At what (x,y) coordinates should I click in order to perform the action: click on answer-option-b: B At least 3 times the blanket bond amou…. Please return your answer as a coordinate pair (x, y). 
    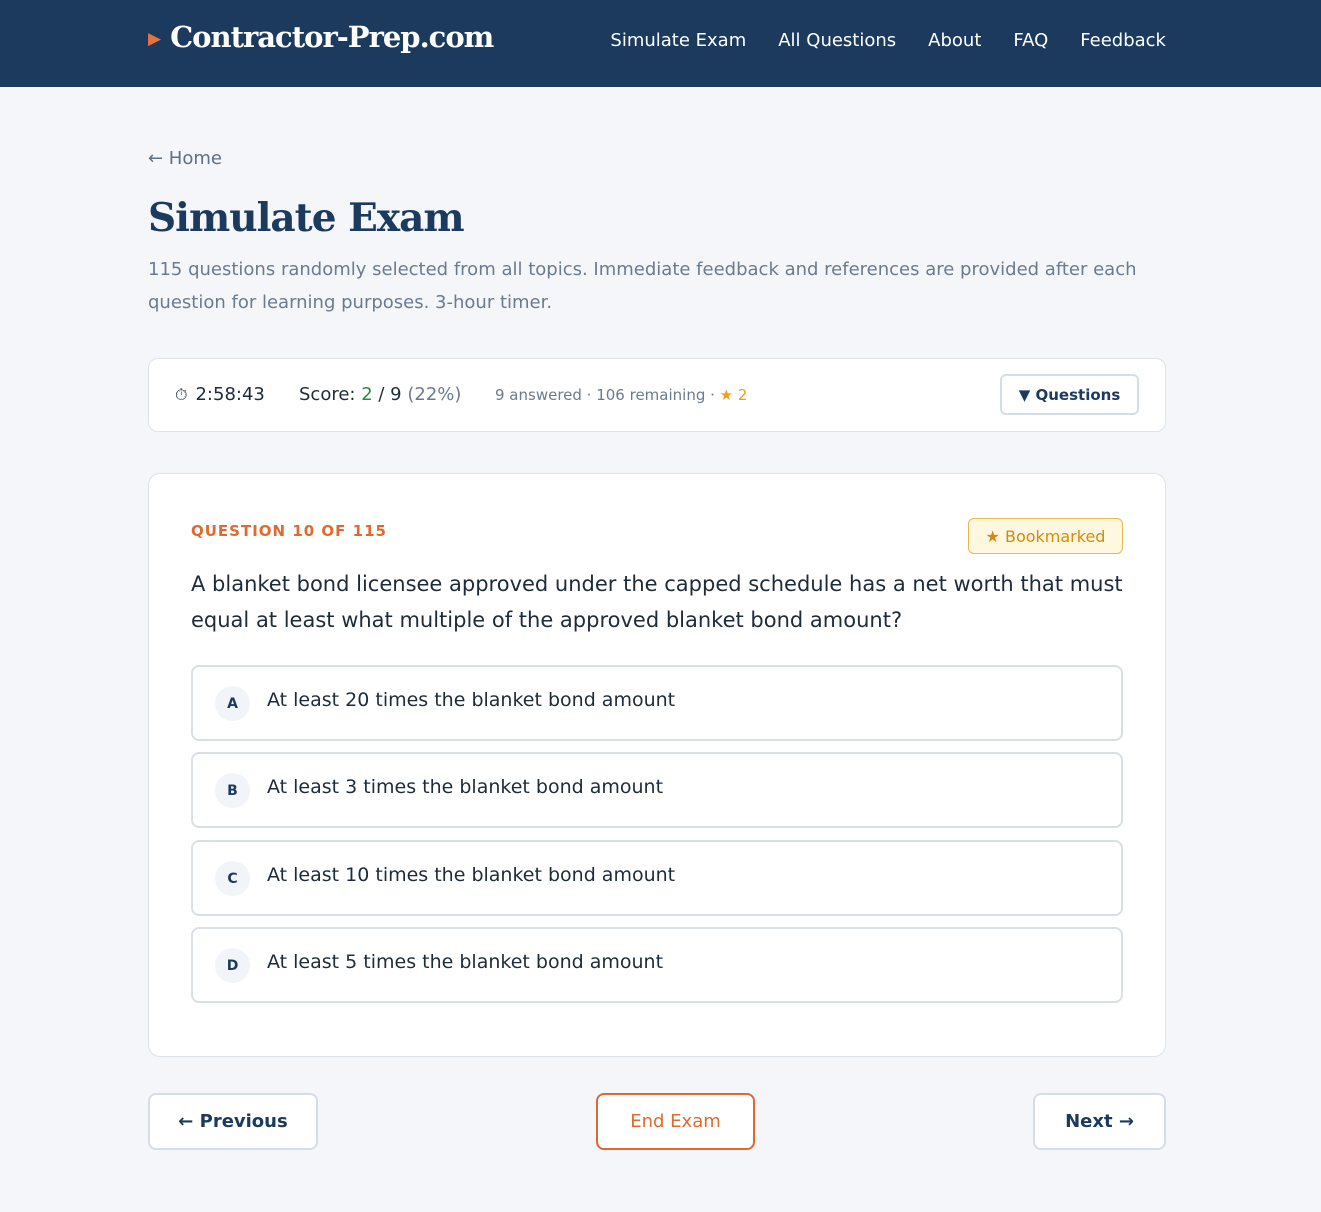
    Looking at the image, I should click on (657, 790).